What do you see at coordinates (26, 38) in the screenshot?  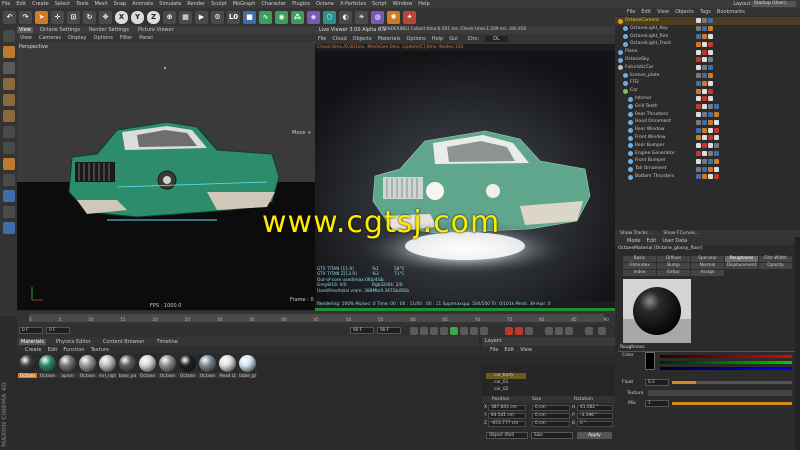 I see `viewport-menu-item: View` at bounding box center [26, 38].